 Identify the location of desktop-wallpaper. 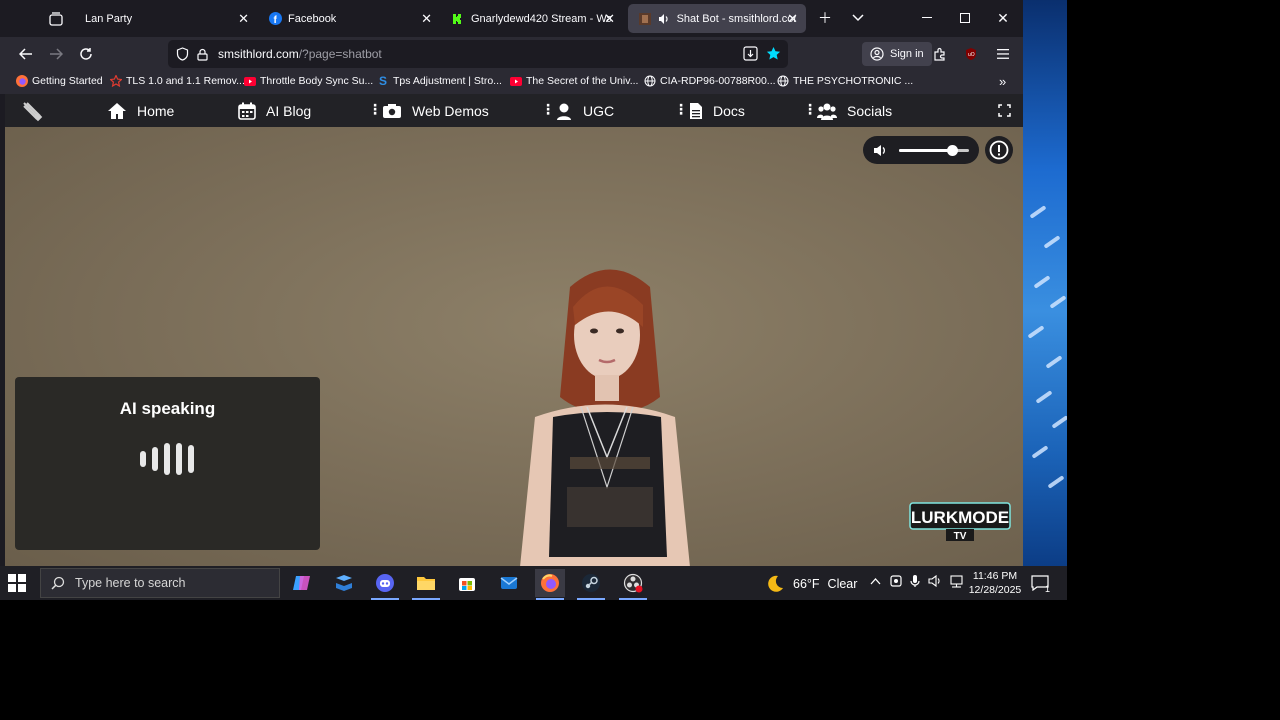
(1045, 283).